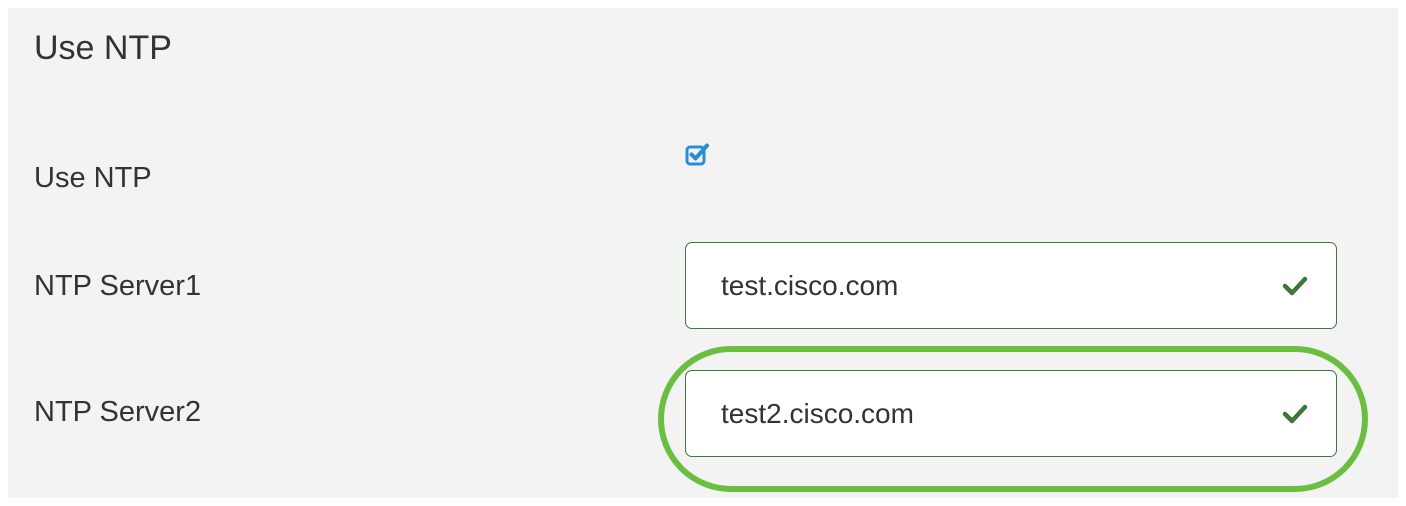 The height and width of the screenshot is (506, 1406). I want to click on ntp-server2-input, so click(1011, 413).